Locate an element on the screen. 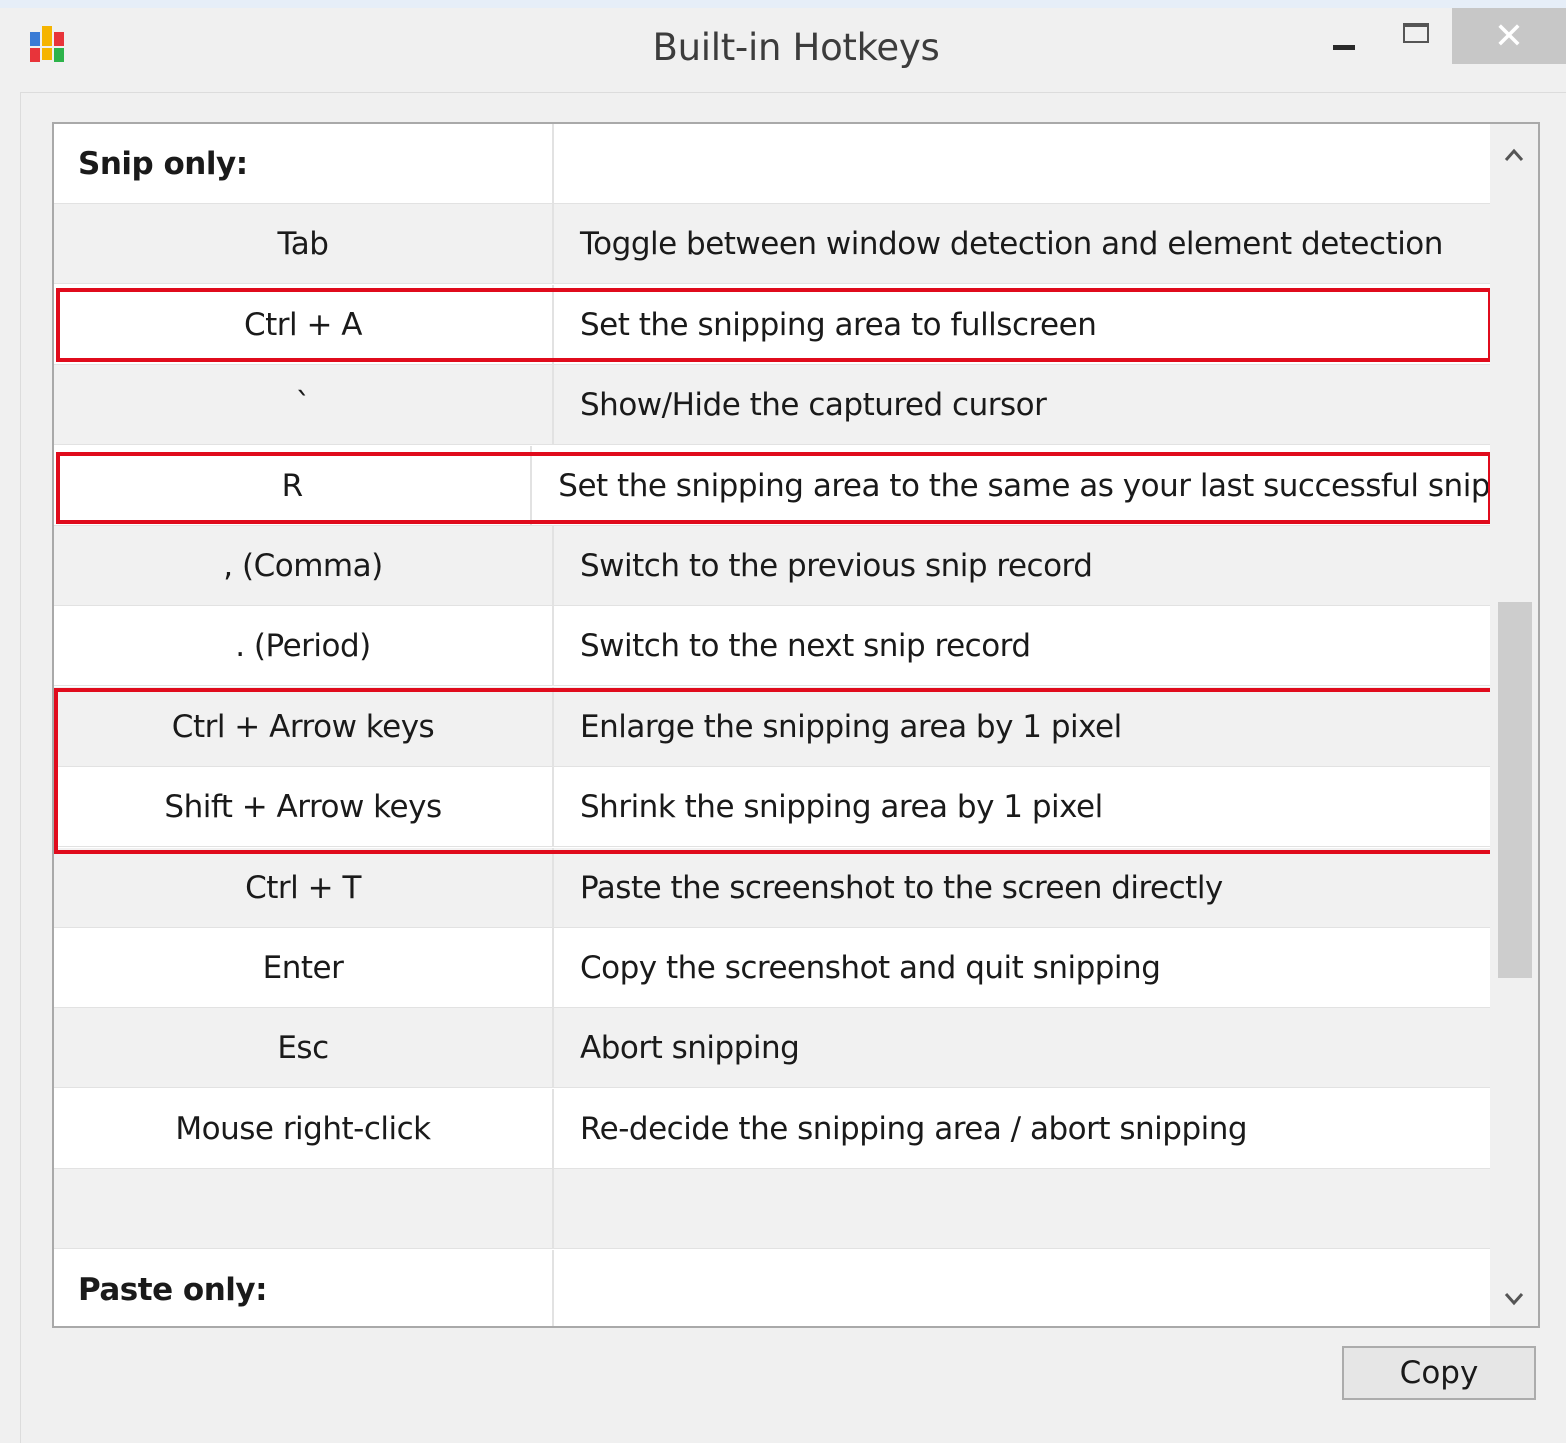 This screenshot has width=1566, height=1443. hotkey-key: Ctrl + T is located at coordinates (304, 887).